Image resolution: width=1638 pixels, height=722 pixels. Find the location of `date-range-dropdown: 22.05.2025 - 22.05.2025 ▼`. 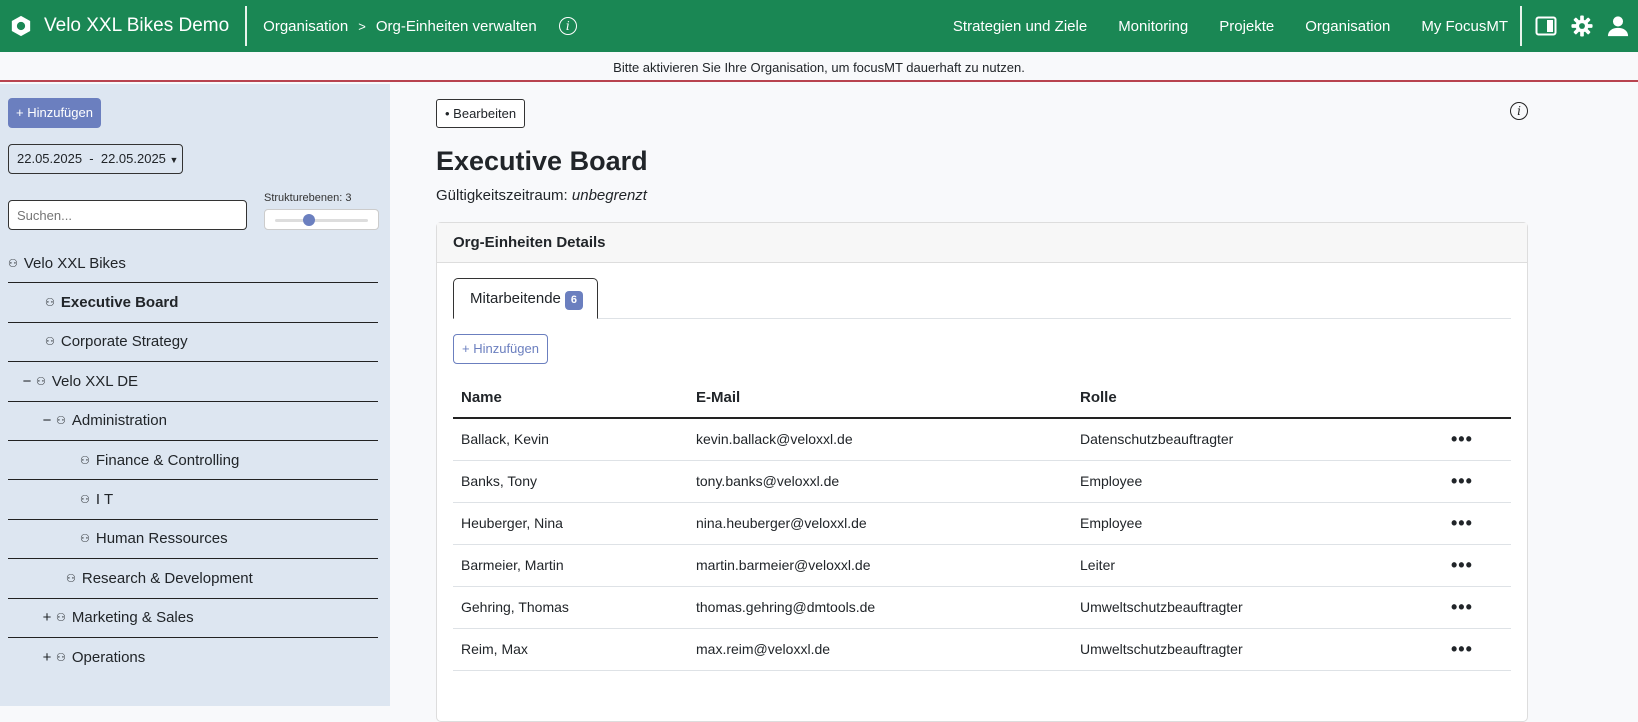

date-range-dropdown: 22.05.2025 - 22.05.2025 ▼ is located at coordinates (95, 159).